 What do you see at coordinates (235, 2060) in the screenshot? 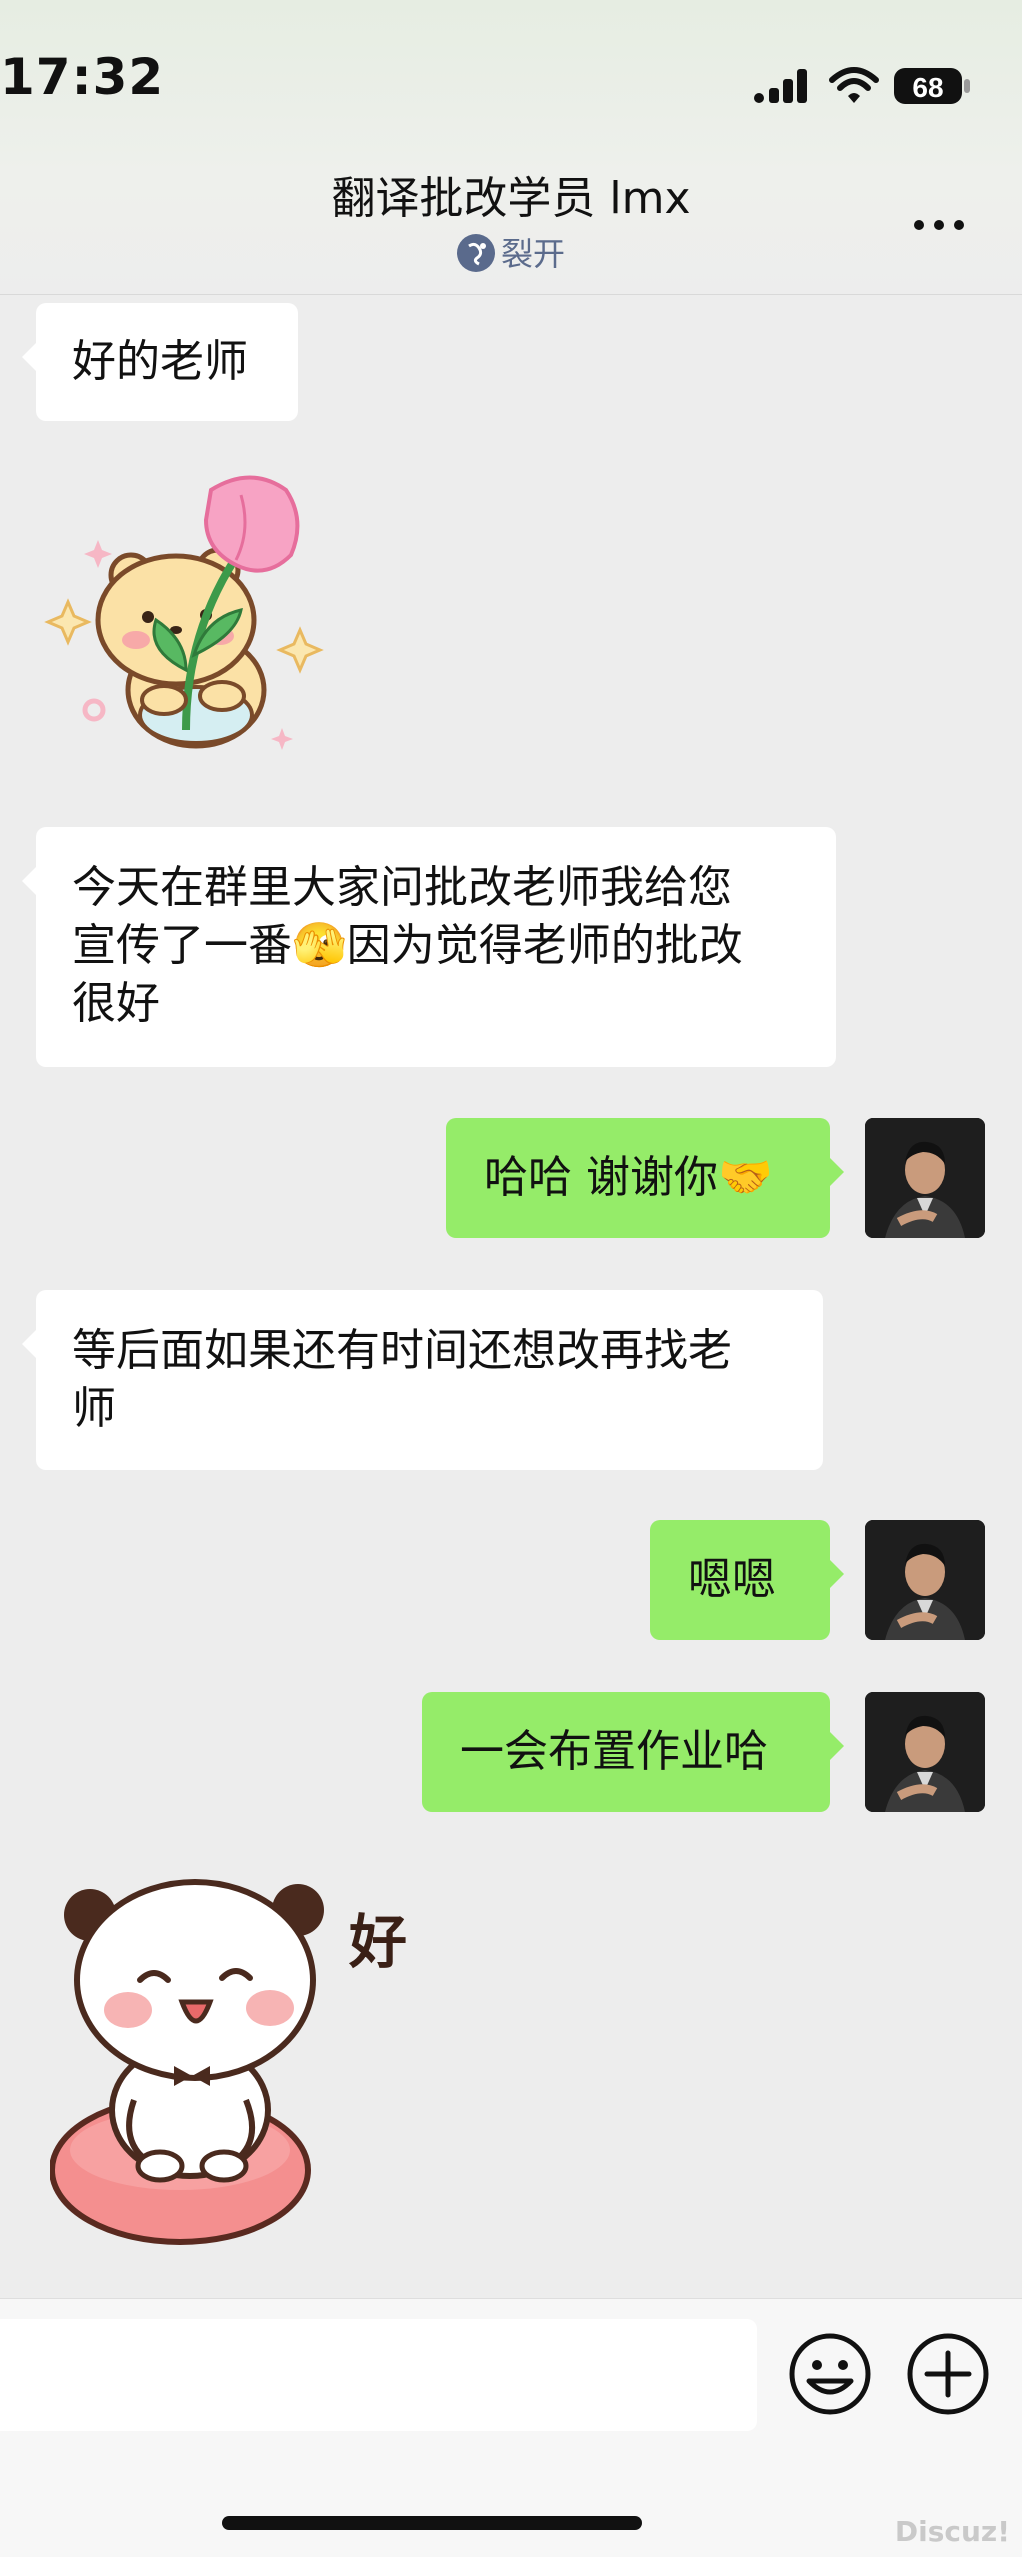
I see `panda-saying-ok-sticker: 好` at bounding box center [235, 2060].